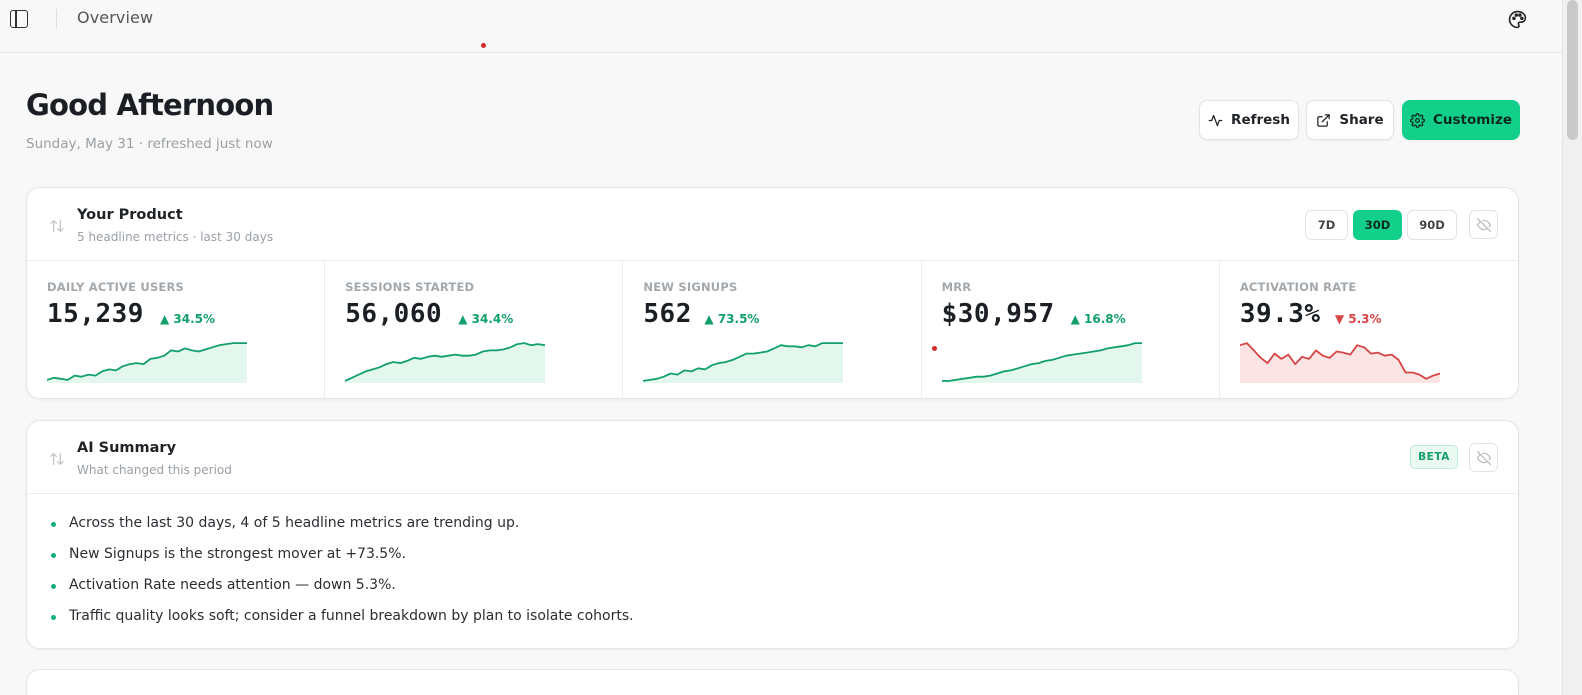 The width and height of the screenshot is (1582, 695). I want to click on gear-icon, so click(1417, 120).